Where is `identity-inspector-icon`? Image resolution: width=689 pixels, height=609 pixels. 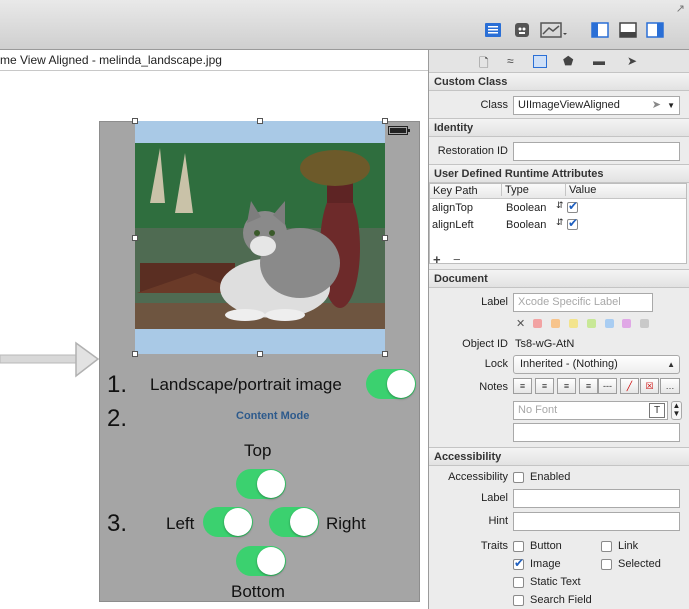 identity-inspector-icon is located at coordinates (540, 61).